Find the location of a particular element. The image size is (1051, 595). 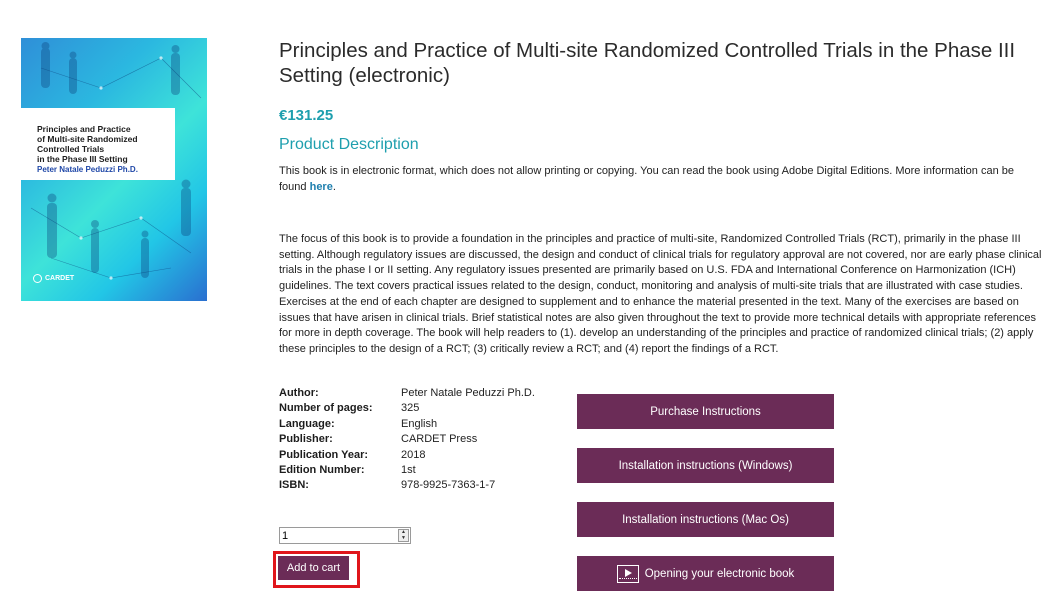

detail-row-isbn: ISBN: 978-9925-7363-1-7 is located at coordinates (407, 485).